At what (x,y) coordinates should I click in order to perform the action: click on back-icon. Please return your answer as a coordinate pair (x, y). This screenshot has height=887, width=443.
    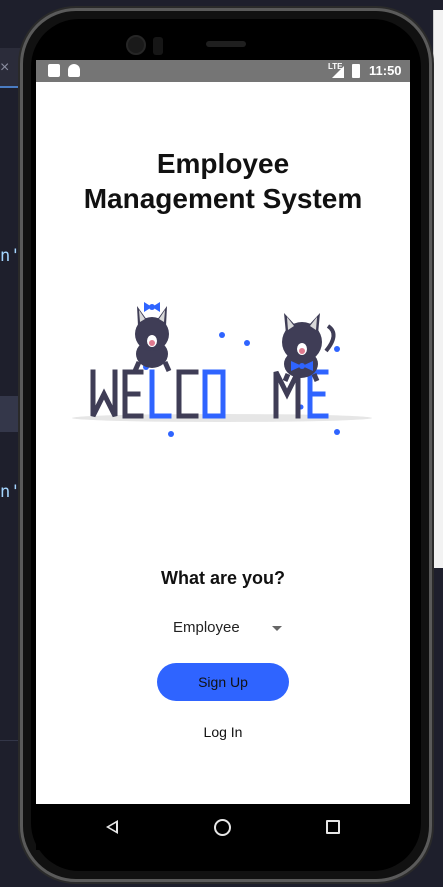
    Looking at the image, I should click on (112, 827).